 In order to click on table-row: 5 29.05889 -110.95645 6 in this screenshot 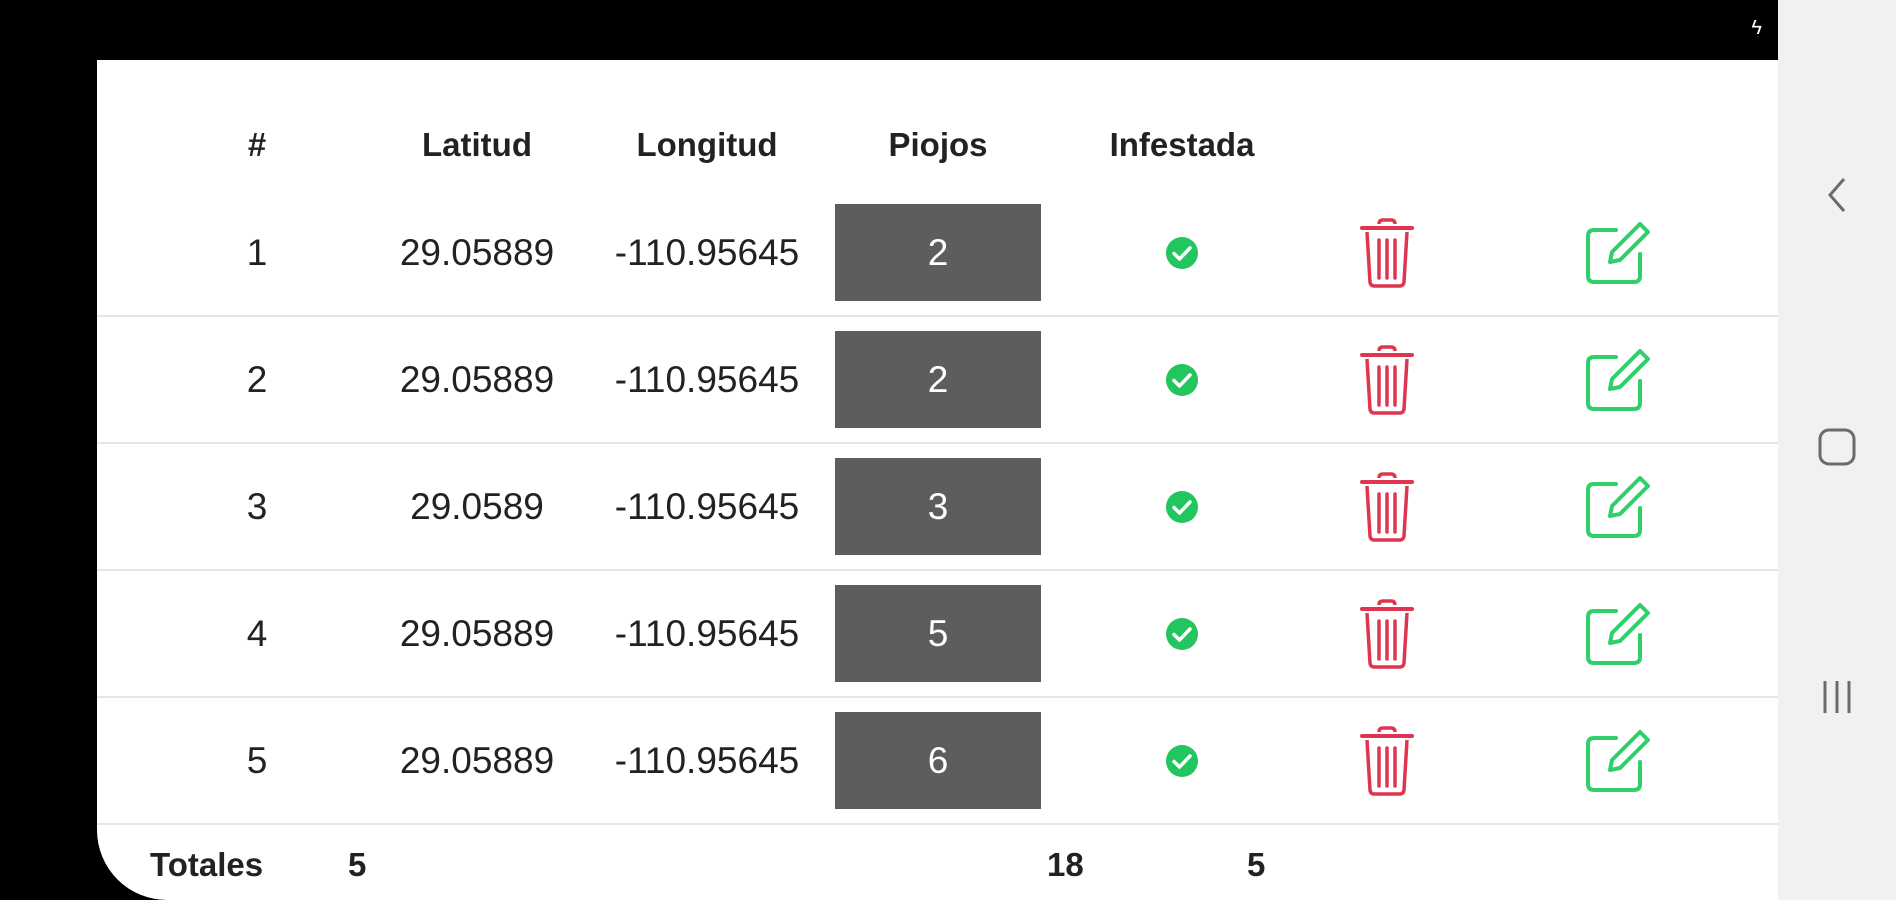, I will do `click(937, 761)`.